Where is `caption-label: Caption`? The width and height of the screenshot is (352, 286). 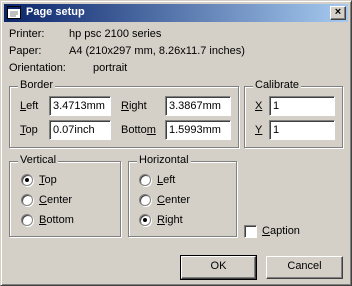
caption-label: Caption is located at coordinates (281, 231).